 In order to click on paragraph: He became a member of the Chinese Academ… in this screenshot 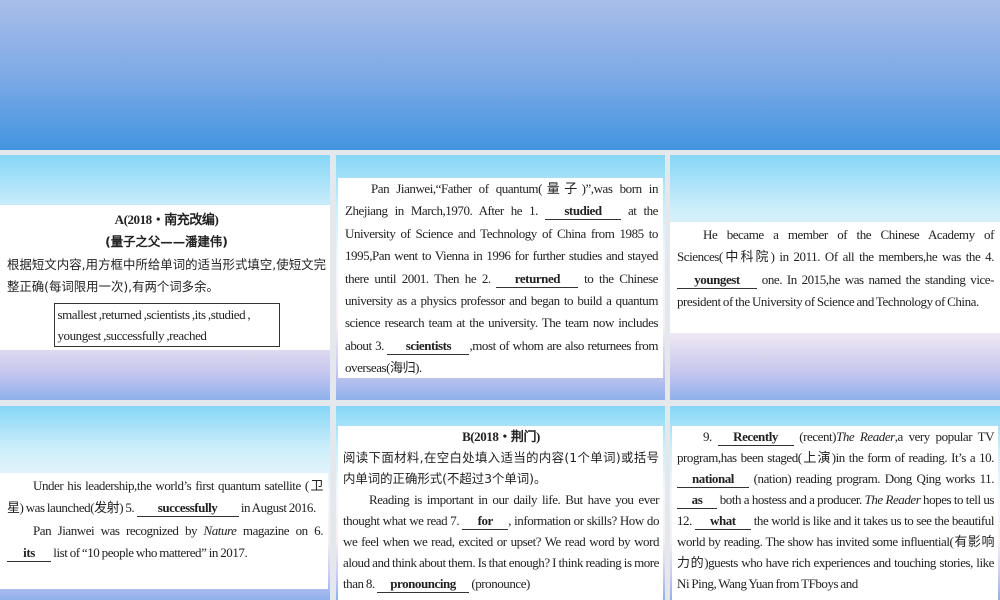, I will do `click(835, 269)`.